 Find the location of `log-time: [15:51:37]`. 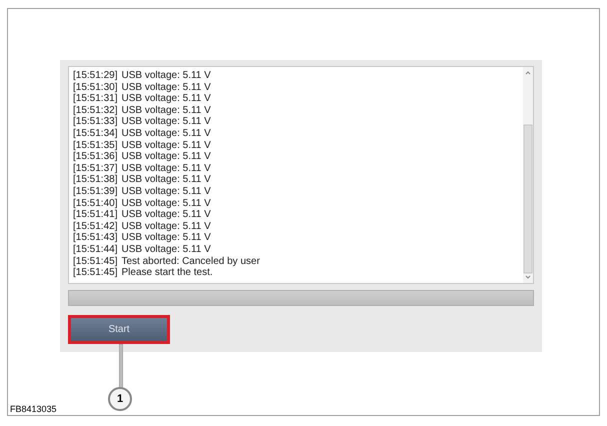

log-time: [15:51:37] is located at coordinates (95, 168).